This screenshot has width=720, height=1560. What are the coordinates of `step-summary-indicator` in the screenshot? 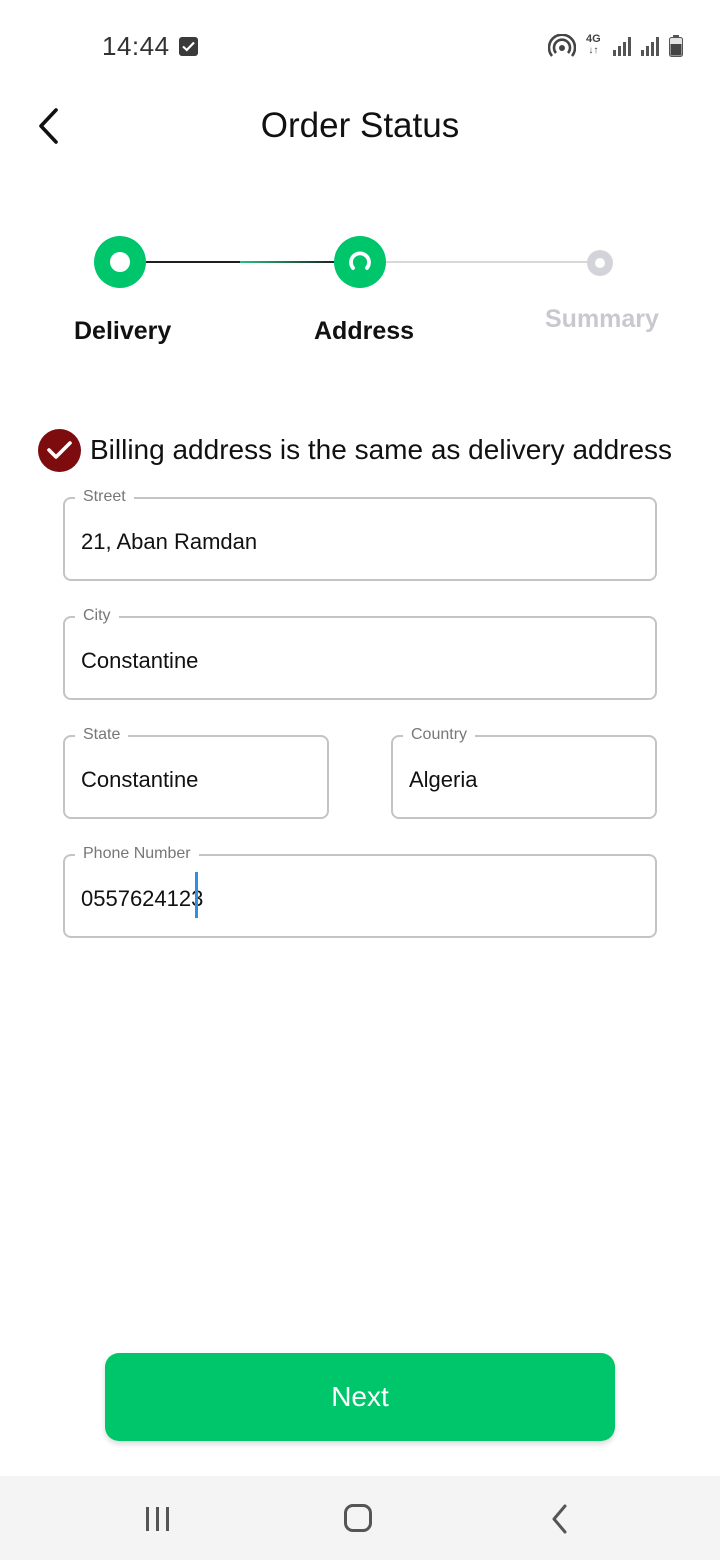 It's located at (600, 263).